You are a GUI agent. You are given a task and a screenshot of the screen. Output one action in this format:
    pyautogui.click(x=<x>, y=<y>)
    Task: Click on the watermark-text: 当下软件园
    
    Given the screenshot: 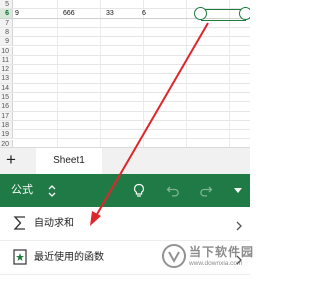 What is the action you would take?
    pyautogui.click(x=222, y=252)
    